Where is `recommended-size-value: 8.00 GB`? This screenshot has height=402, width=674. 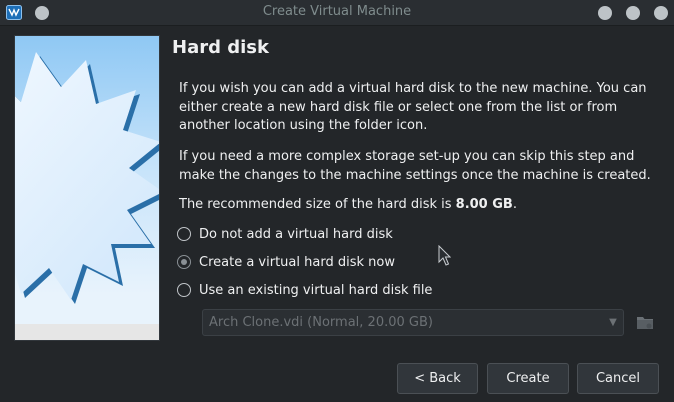
recommended-size-value: 8.00 GB is located at coordinates (484, 204).